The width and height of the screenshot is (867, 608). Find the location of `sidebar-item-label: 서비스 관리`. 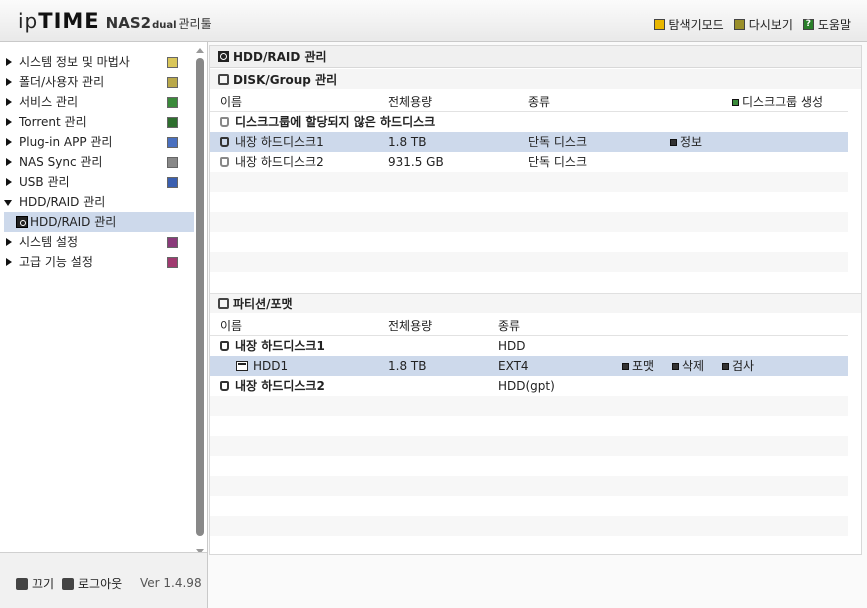

sidebar-item-label: 서비스 관리 is located at coordinates (49, 102).